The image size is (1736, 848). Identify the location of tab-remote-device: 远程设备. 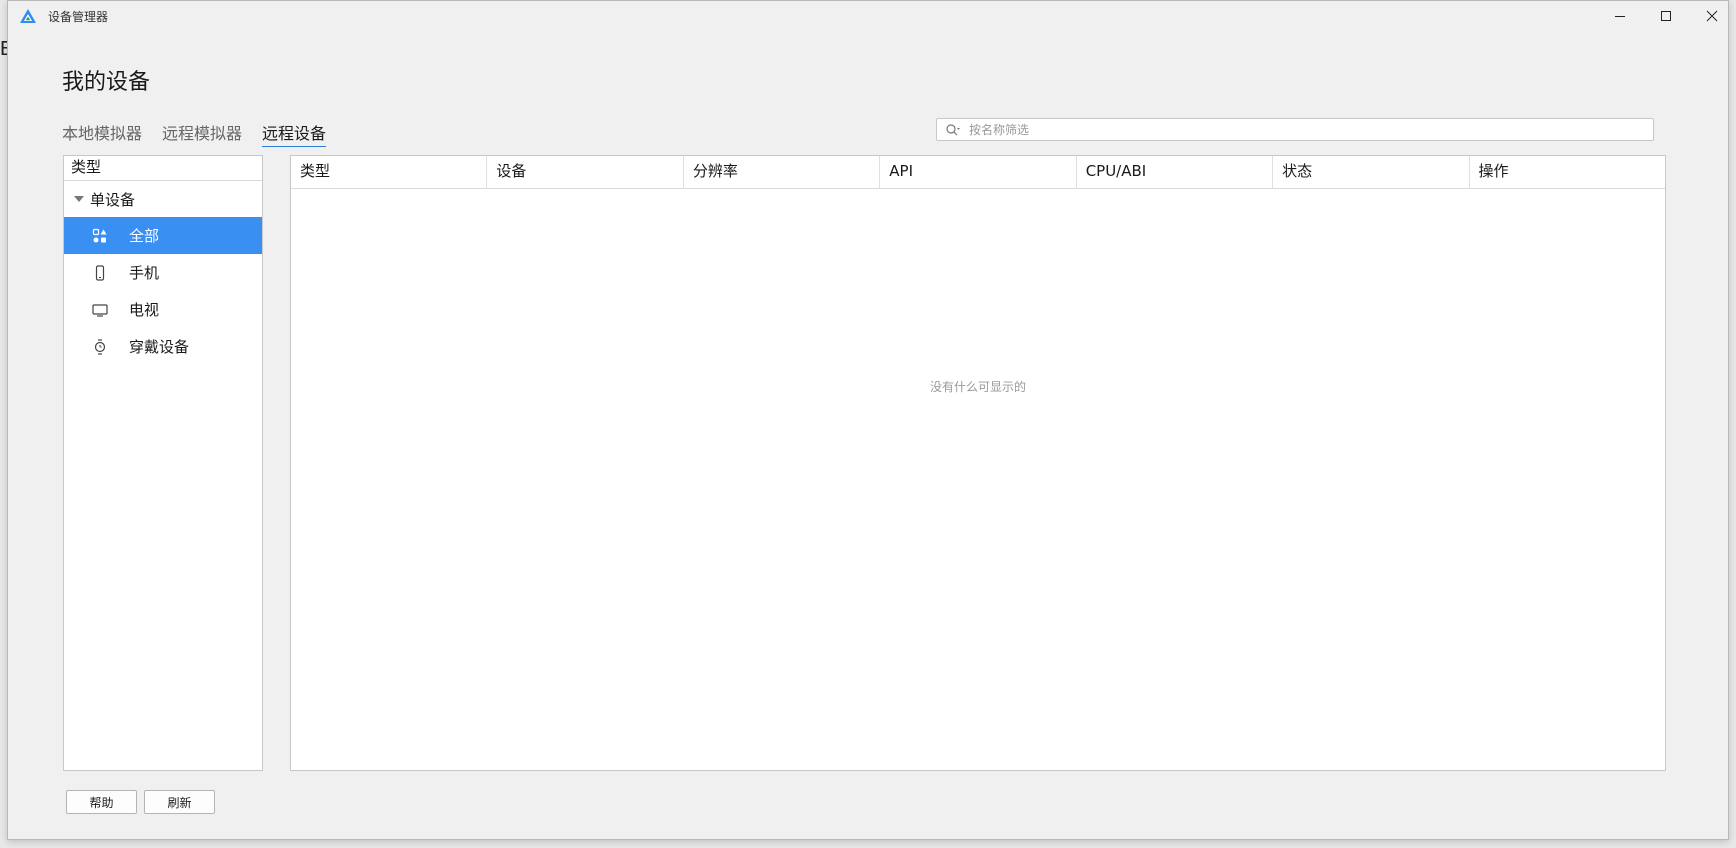
(294, 133).